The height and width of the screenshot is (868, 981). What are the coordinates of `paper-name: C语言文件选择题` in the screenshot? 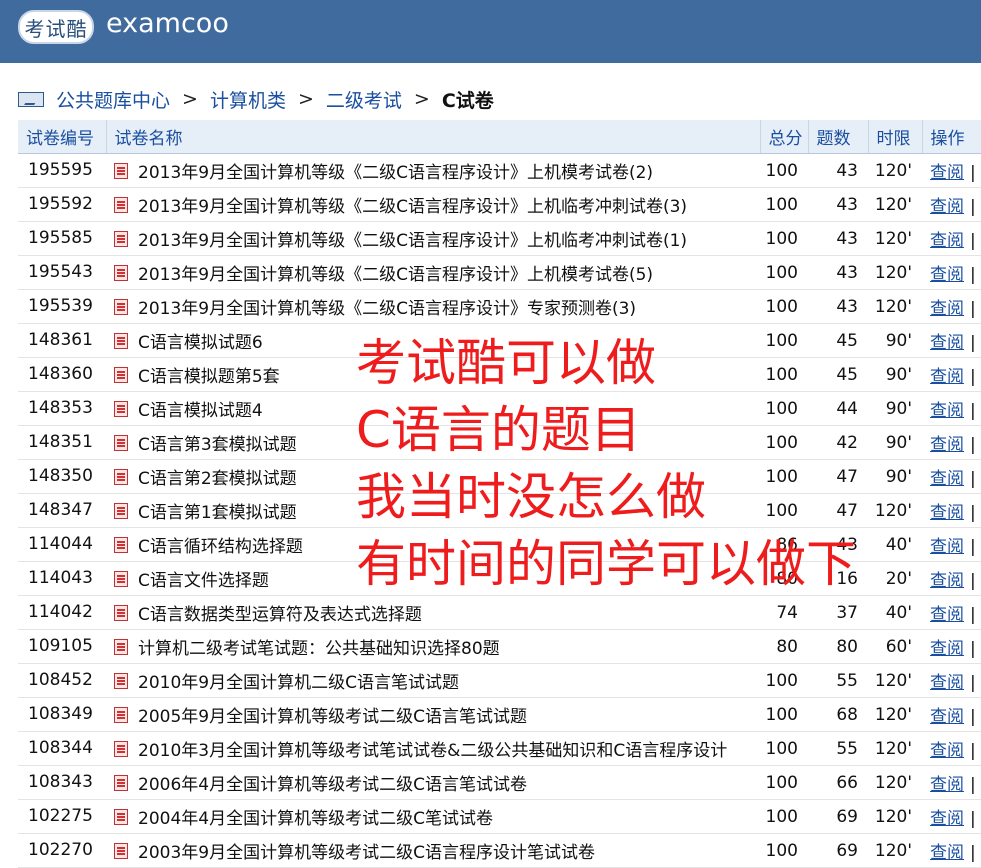 It's located at (203, 581).